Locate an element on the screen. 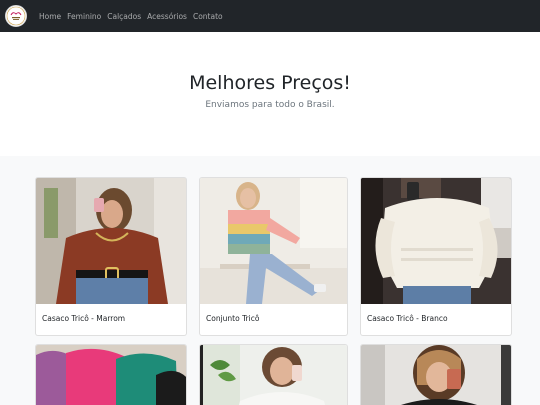 Image resolution: width=540 pixels, height=405 pixels. product-image-brown-sweater is located at coordinates (111, 241).